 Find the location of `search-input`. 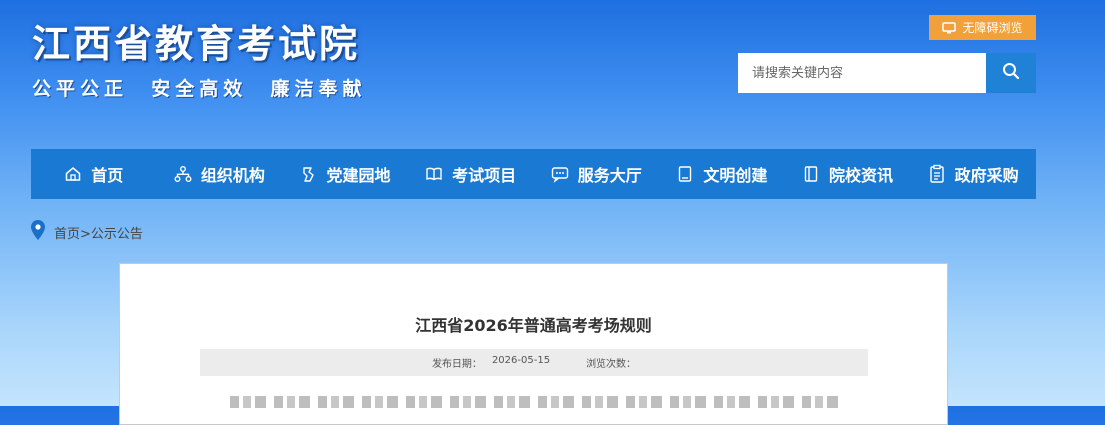

search-input is located at coordinates (862, 73).